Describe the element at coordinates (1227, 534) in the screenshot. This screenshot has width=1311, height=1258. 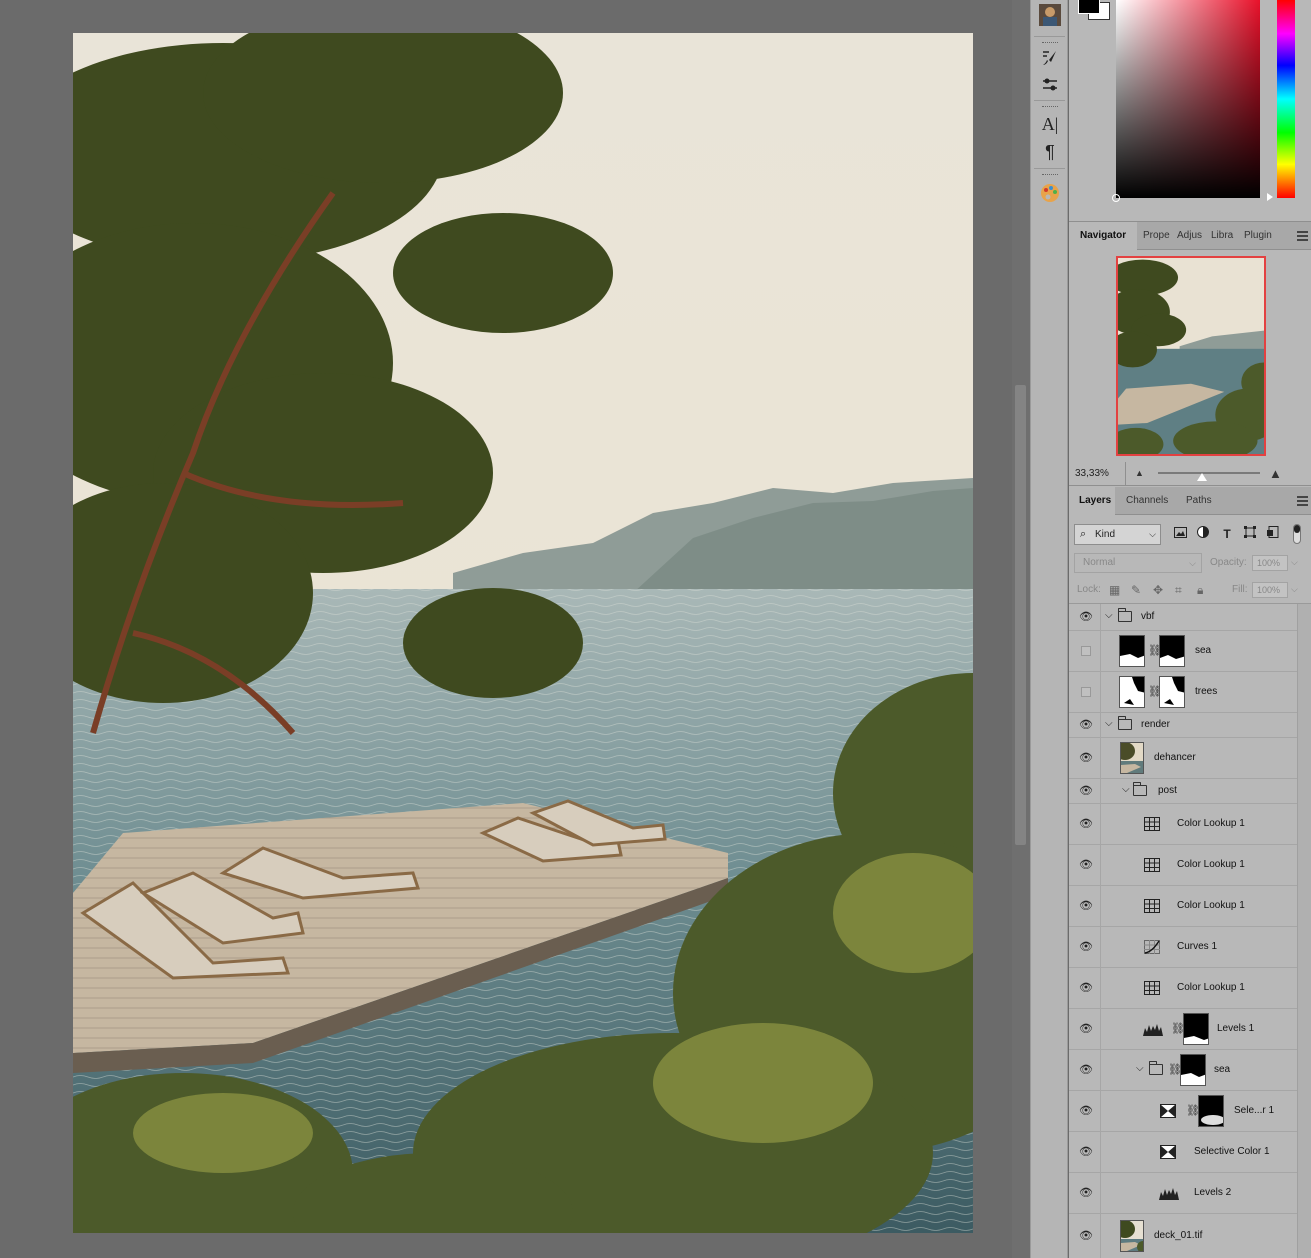
I see `type-filter-icon: T` at that location.